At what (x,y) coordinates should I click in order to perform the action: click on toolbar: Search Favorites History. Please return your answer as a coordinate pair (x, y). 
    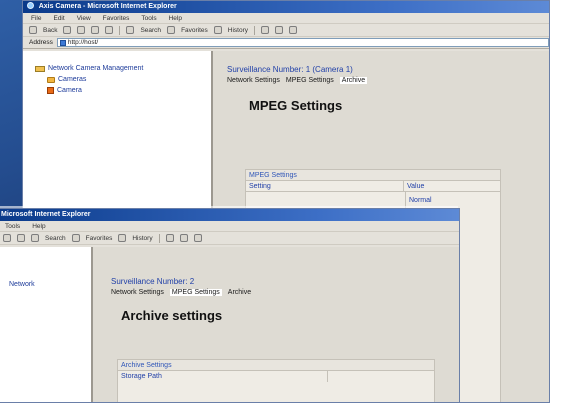
    Looking at the image, I should click on (229, 238).